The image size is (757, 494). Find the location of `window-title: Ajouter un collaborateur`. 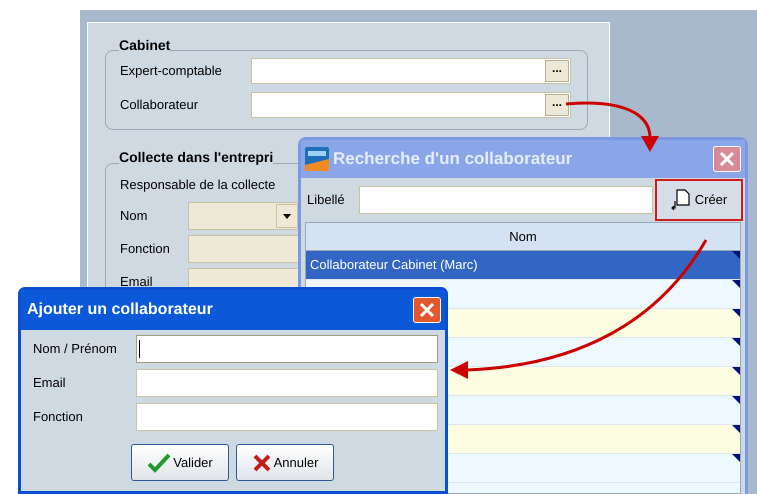

window-title: Ajouter un collaborateur is located at coordinates (120, 310).